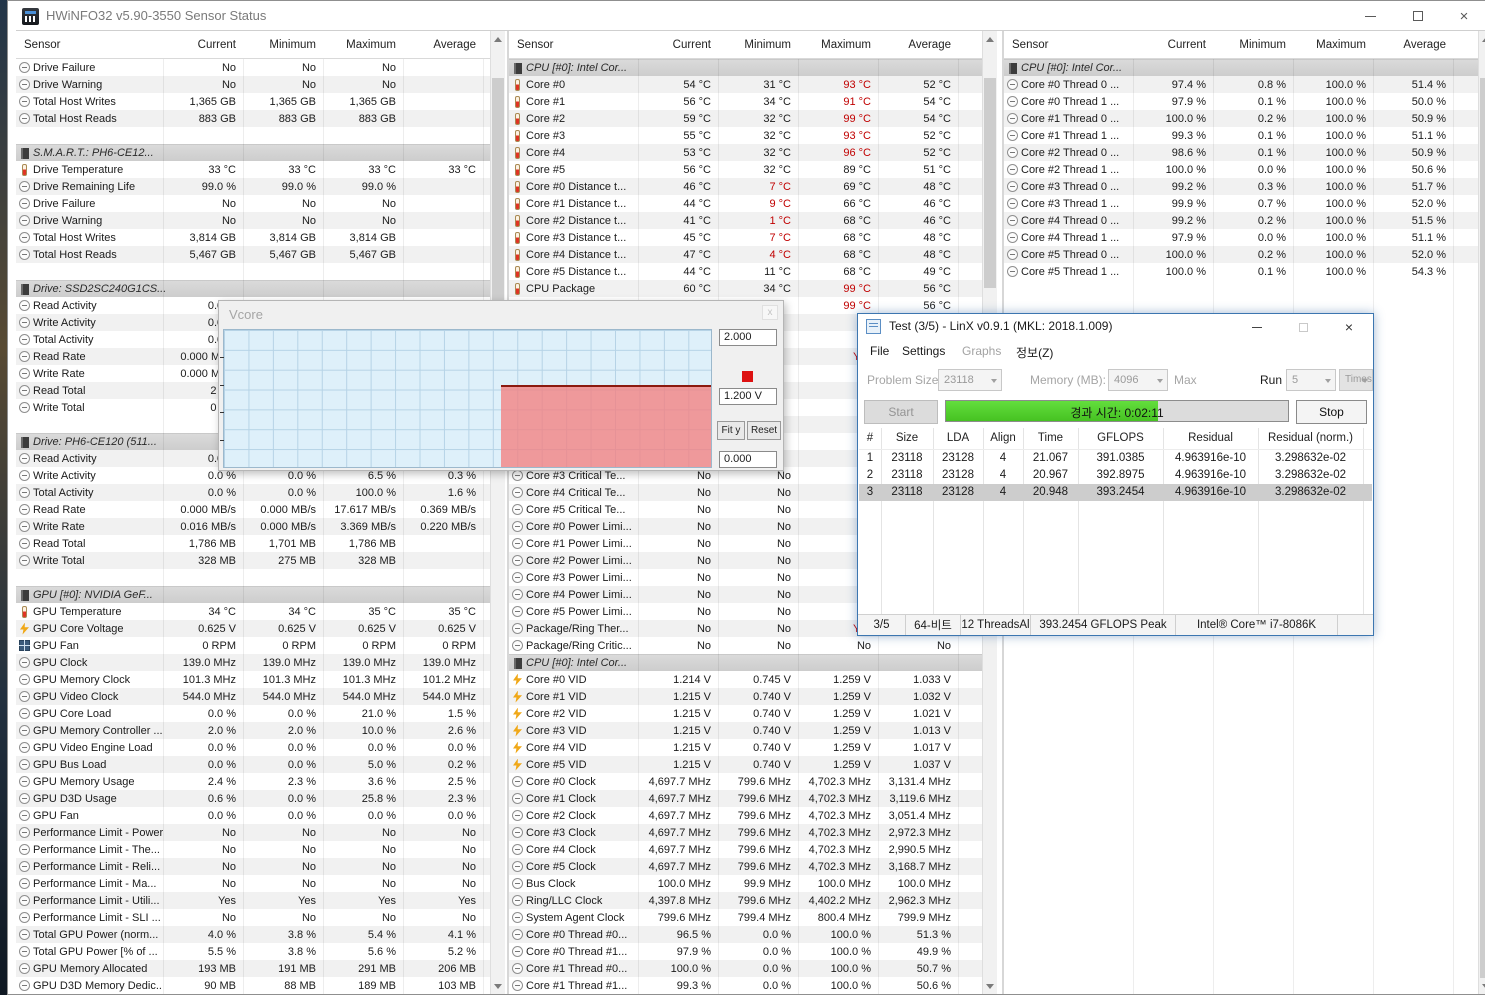  What do you see at coordinates (260, 186) in the screenshot?
I see `sensor-row: Drive Remaining Life 99.0 % 99.0 % 99.0 %` at bounding box center [260, 186].